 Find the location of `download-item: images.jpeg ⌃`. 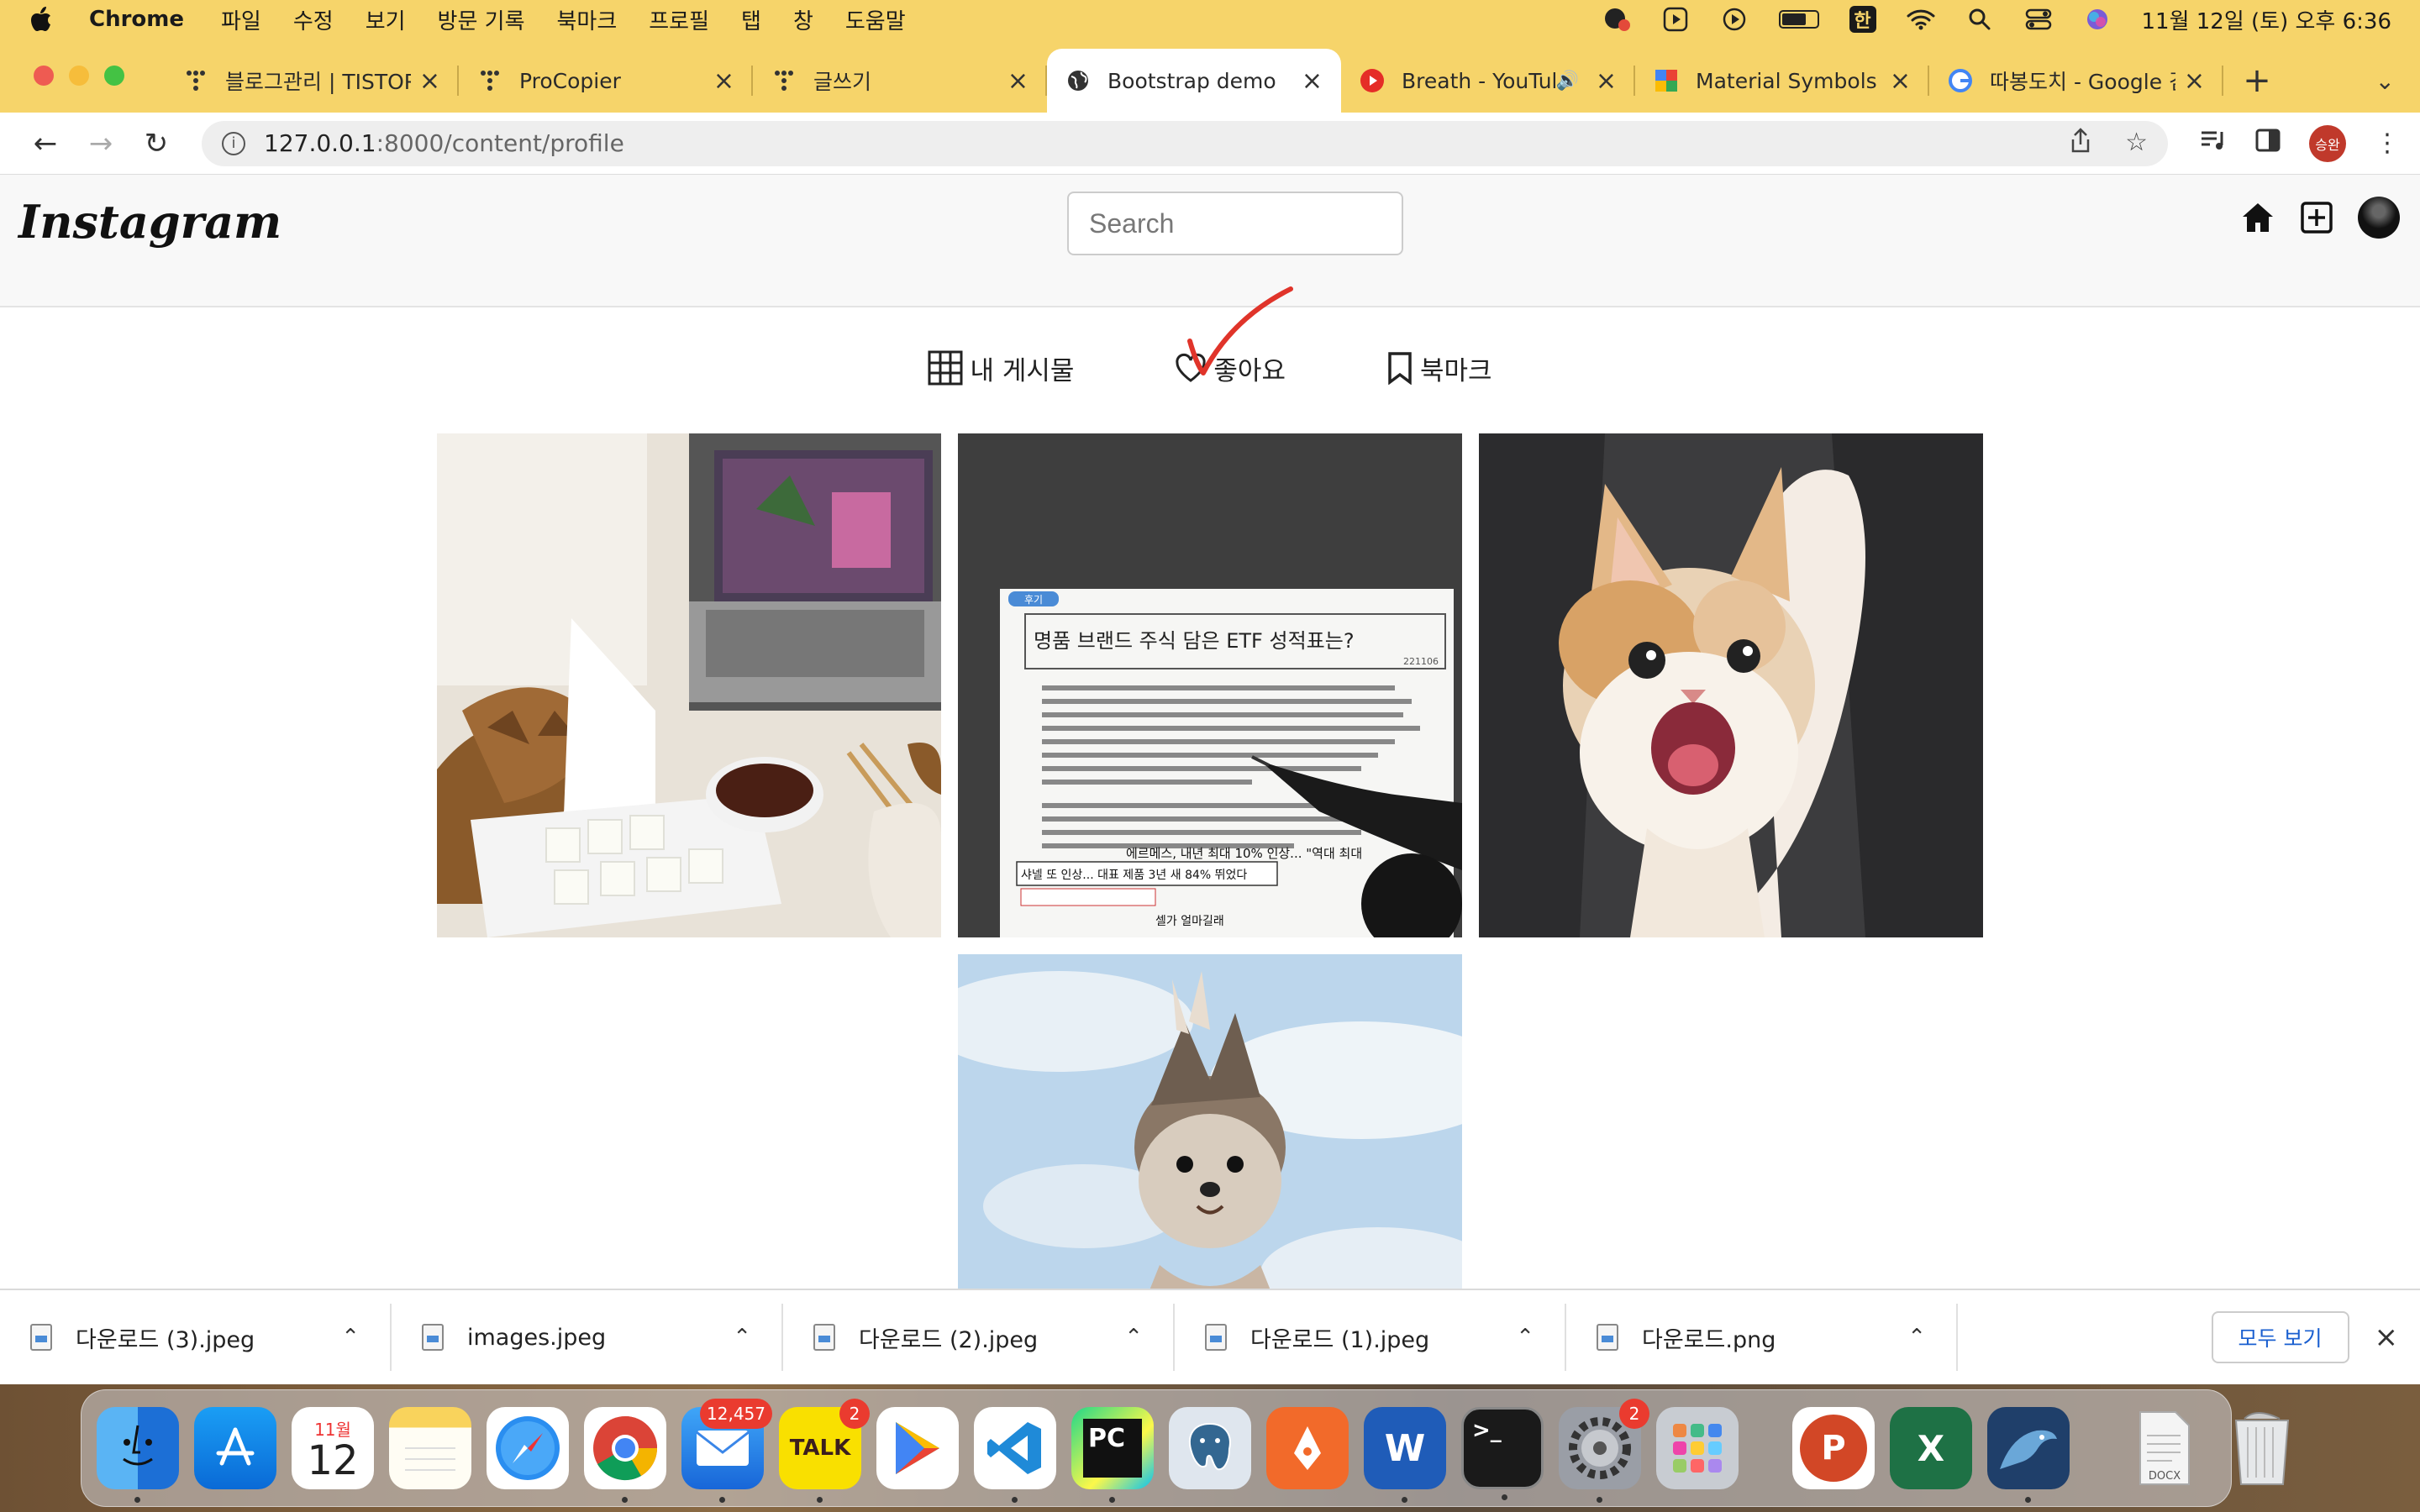

download-item: images.jpeg ⌃ is located at coordinates (587, 1337).